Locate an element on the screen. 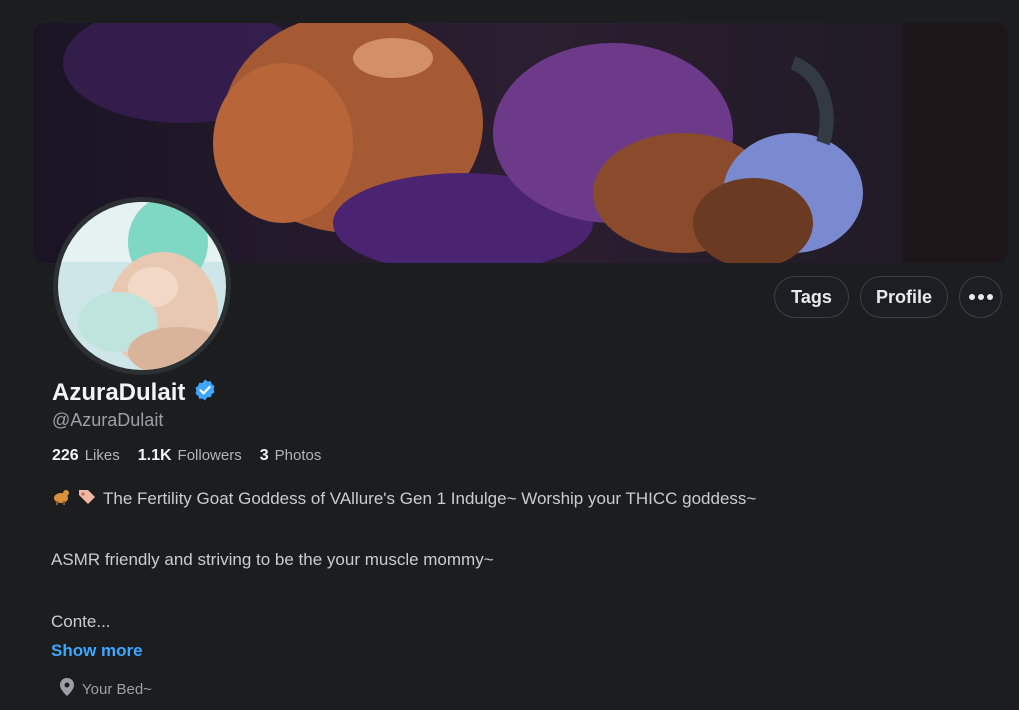 The height and width of the screenshot is (710, 1019). more-dots-icon is located at coordinates (980, 297).